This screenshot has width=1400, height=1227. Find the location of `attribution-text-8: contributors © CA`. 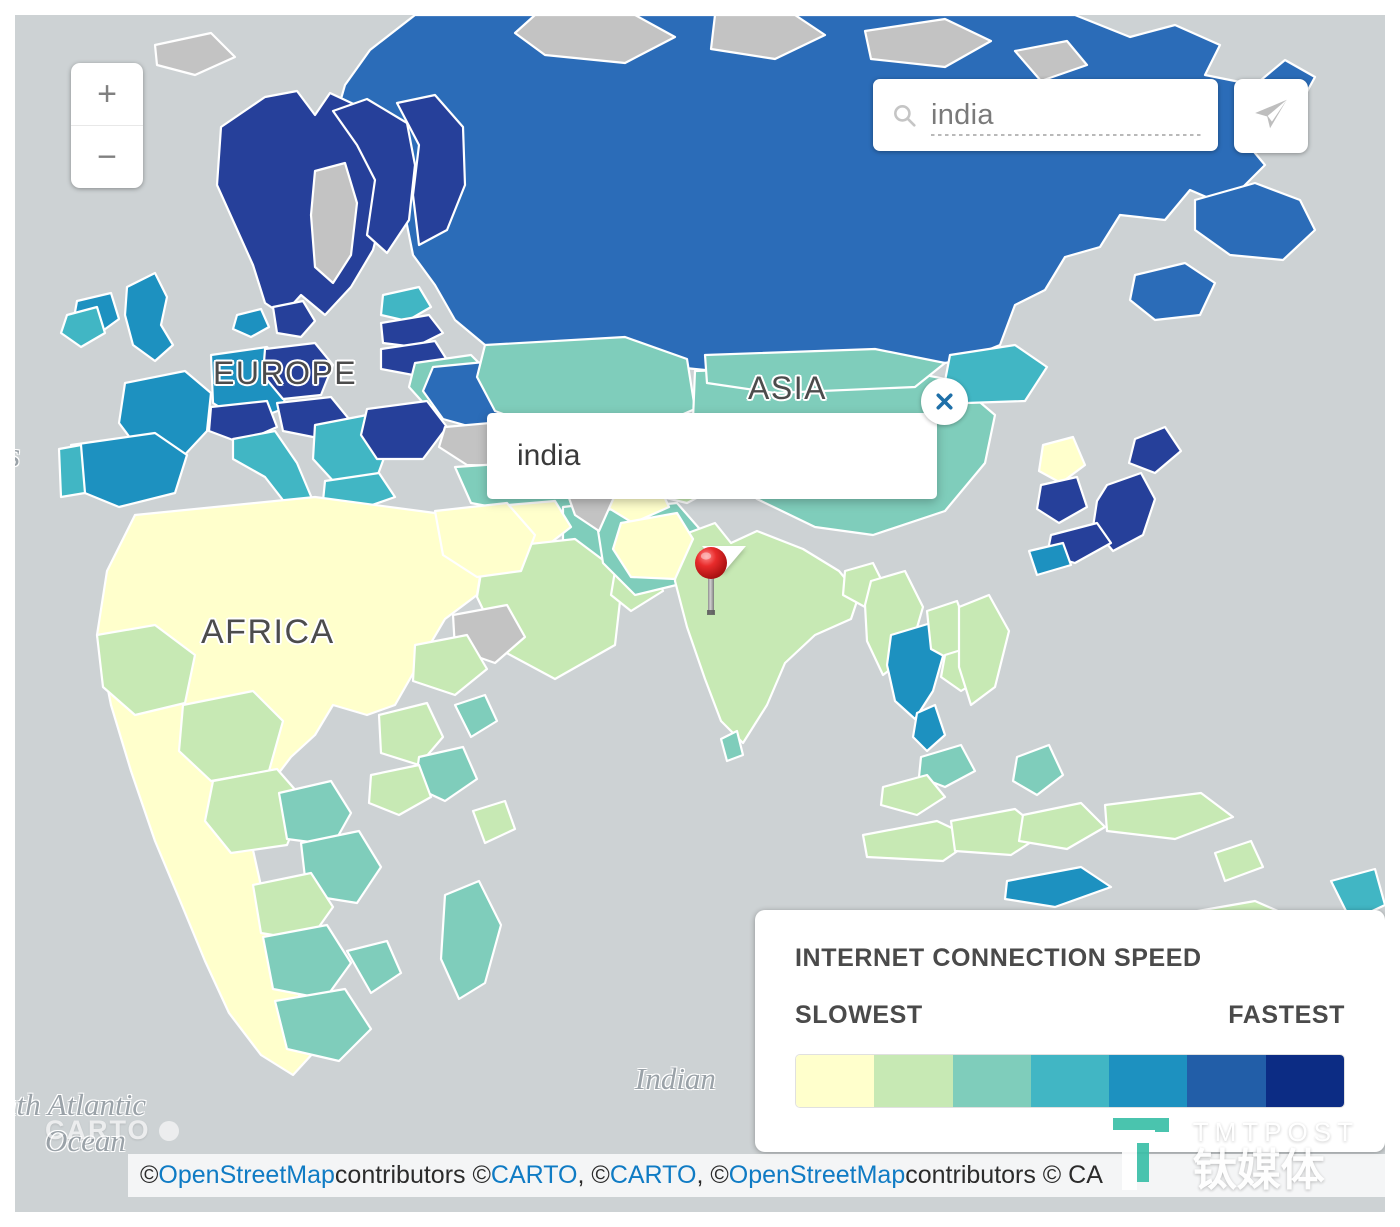

attribution-text-8: contributors © CA is located at coordinates (1004, 1175).